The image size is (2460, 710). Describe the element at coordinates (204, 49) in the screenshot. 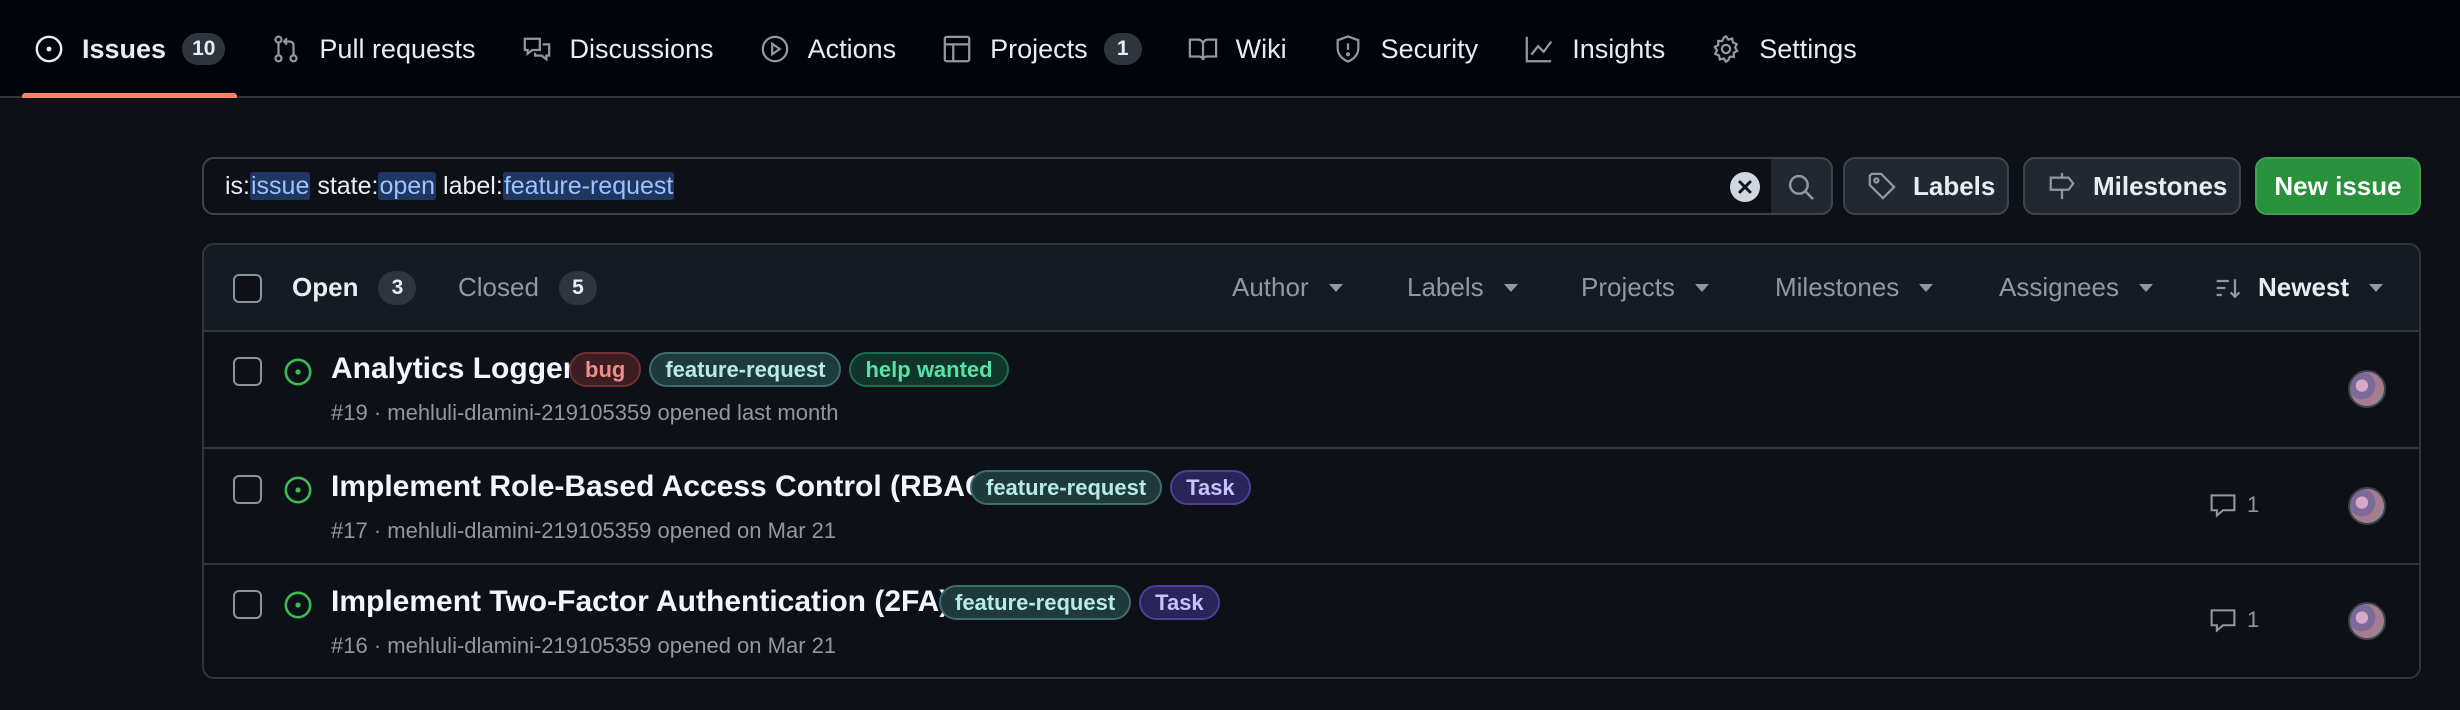

I see `issues-count-badge: 10` at that location.